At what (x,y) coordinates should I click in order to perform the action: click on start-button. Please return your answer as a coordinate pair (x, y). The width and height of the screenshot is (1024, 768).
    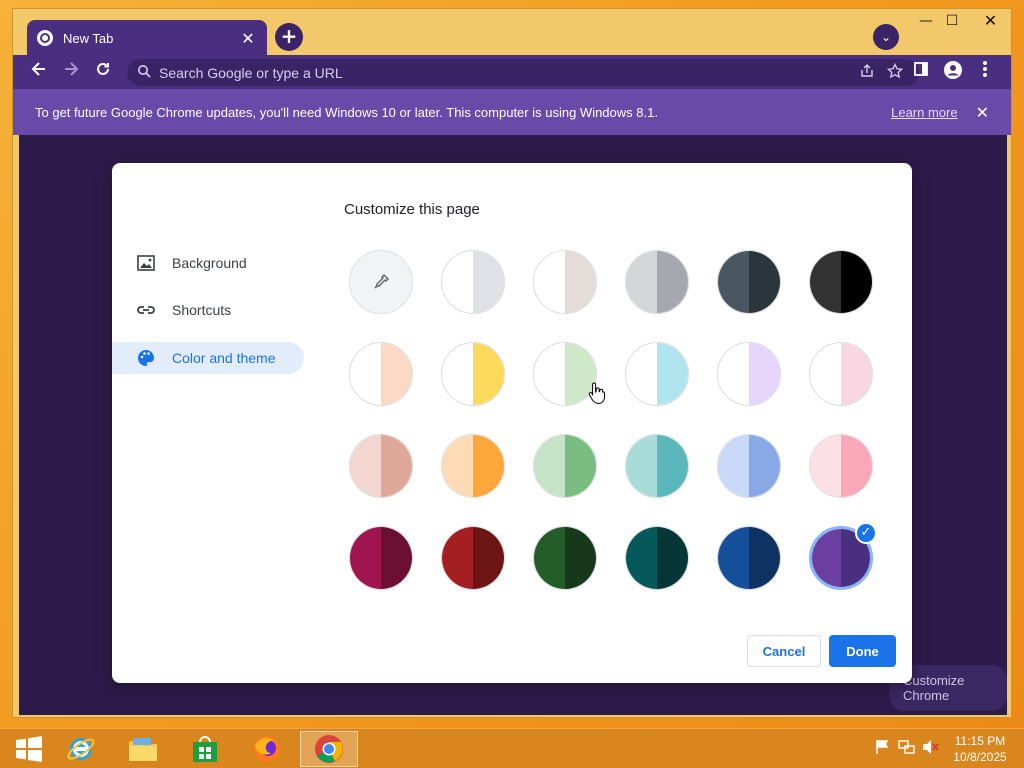
    Looking at the image, I should click on (29, 749).